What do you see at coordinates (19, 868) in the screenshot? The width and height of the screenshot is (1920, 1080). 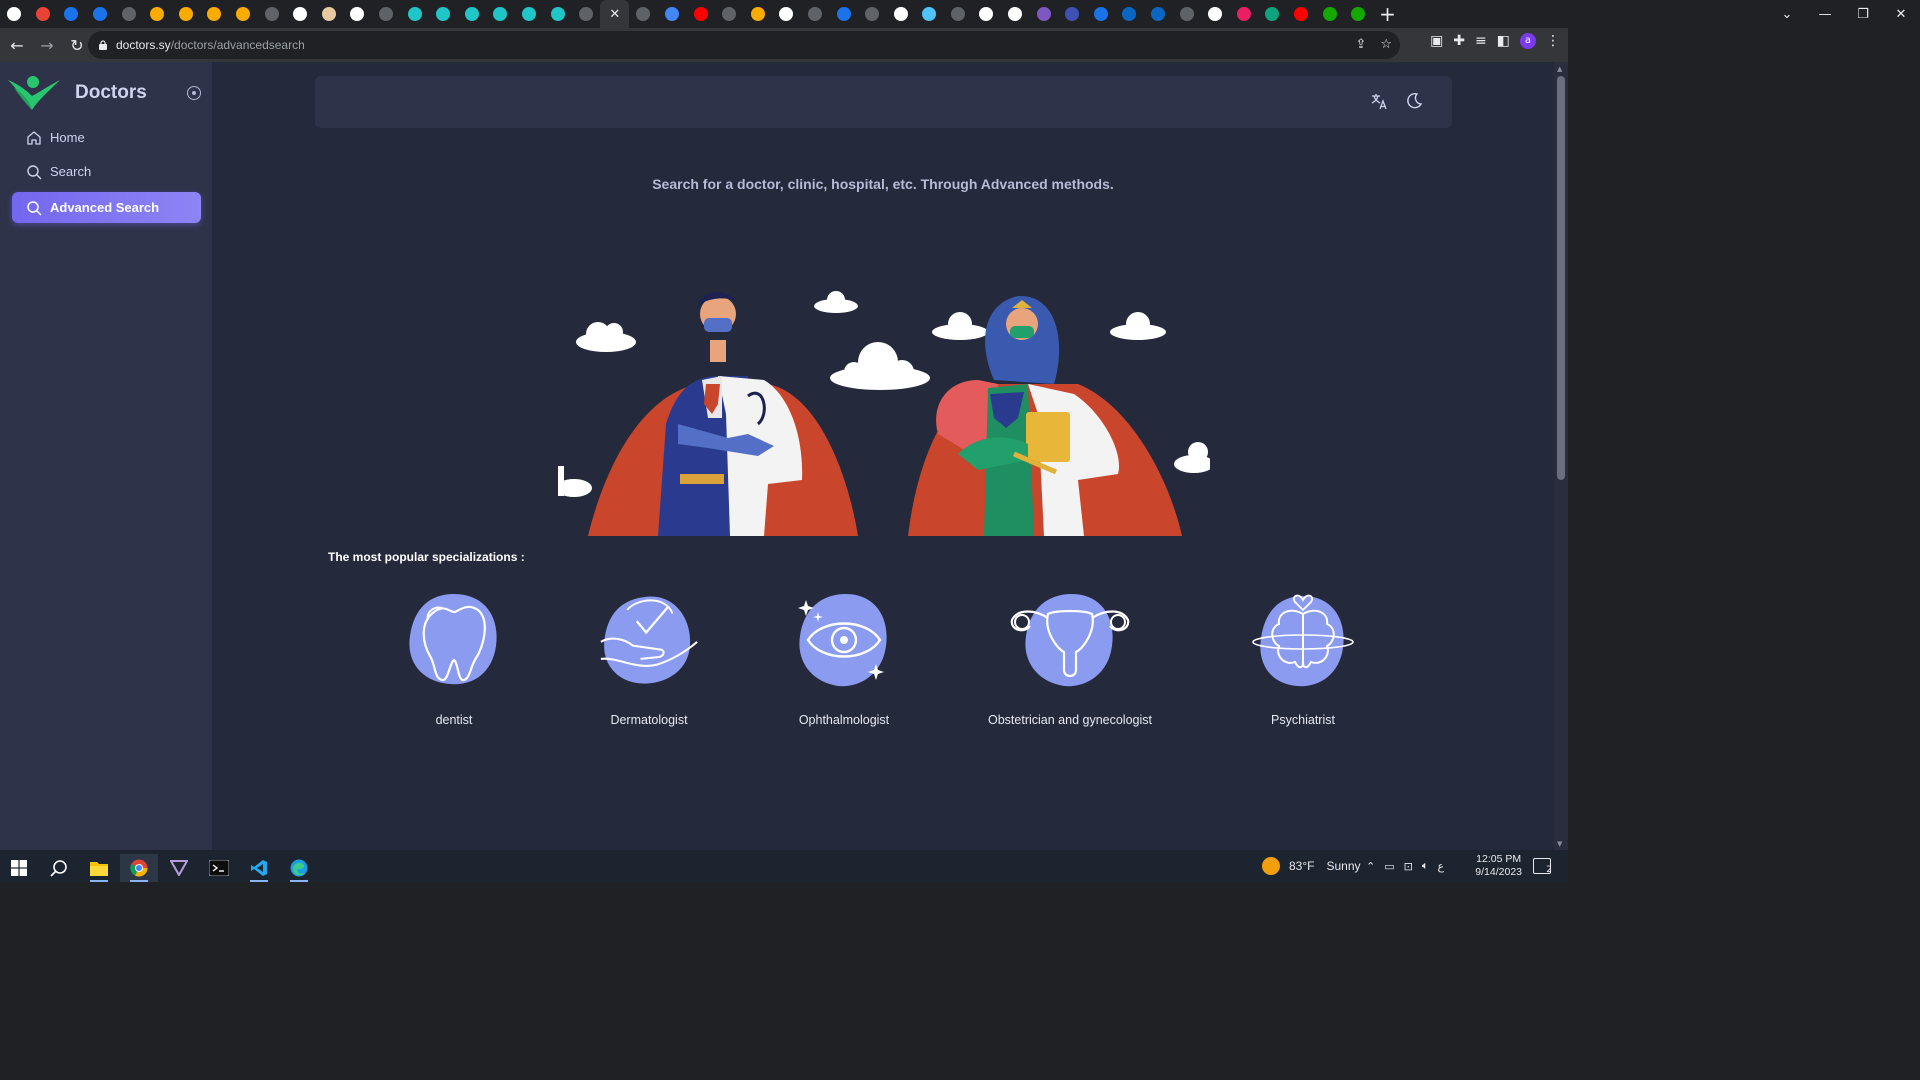 I see `windows-start-button` at bounding box center [19, 868].